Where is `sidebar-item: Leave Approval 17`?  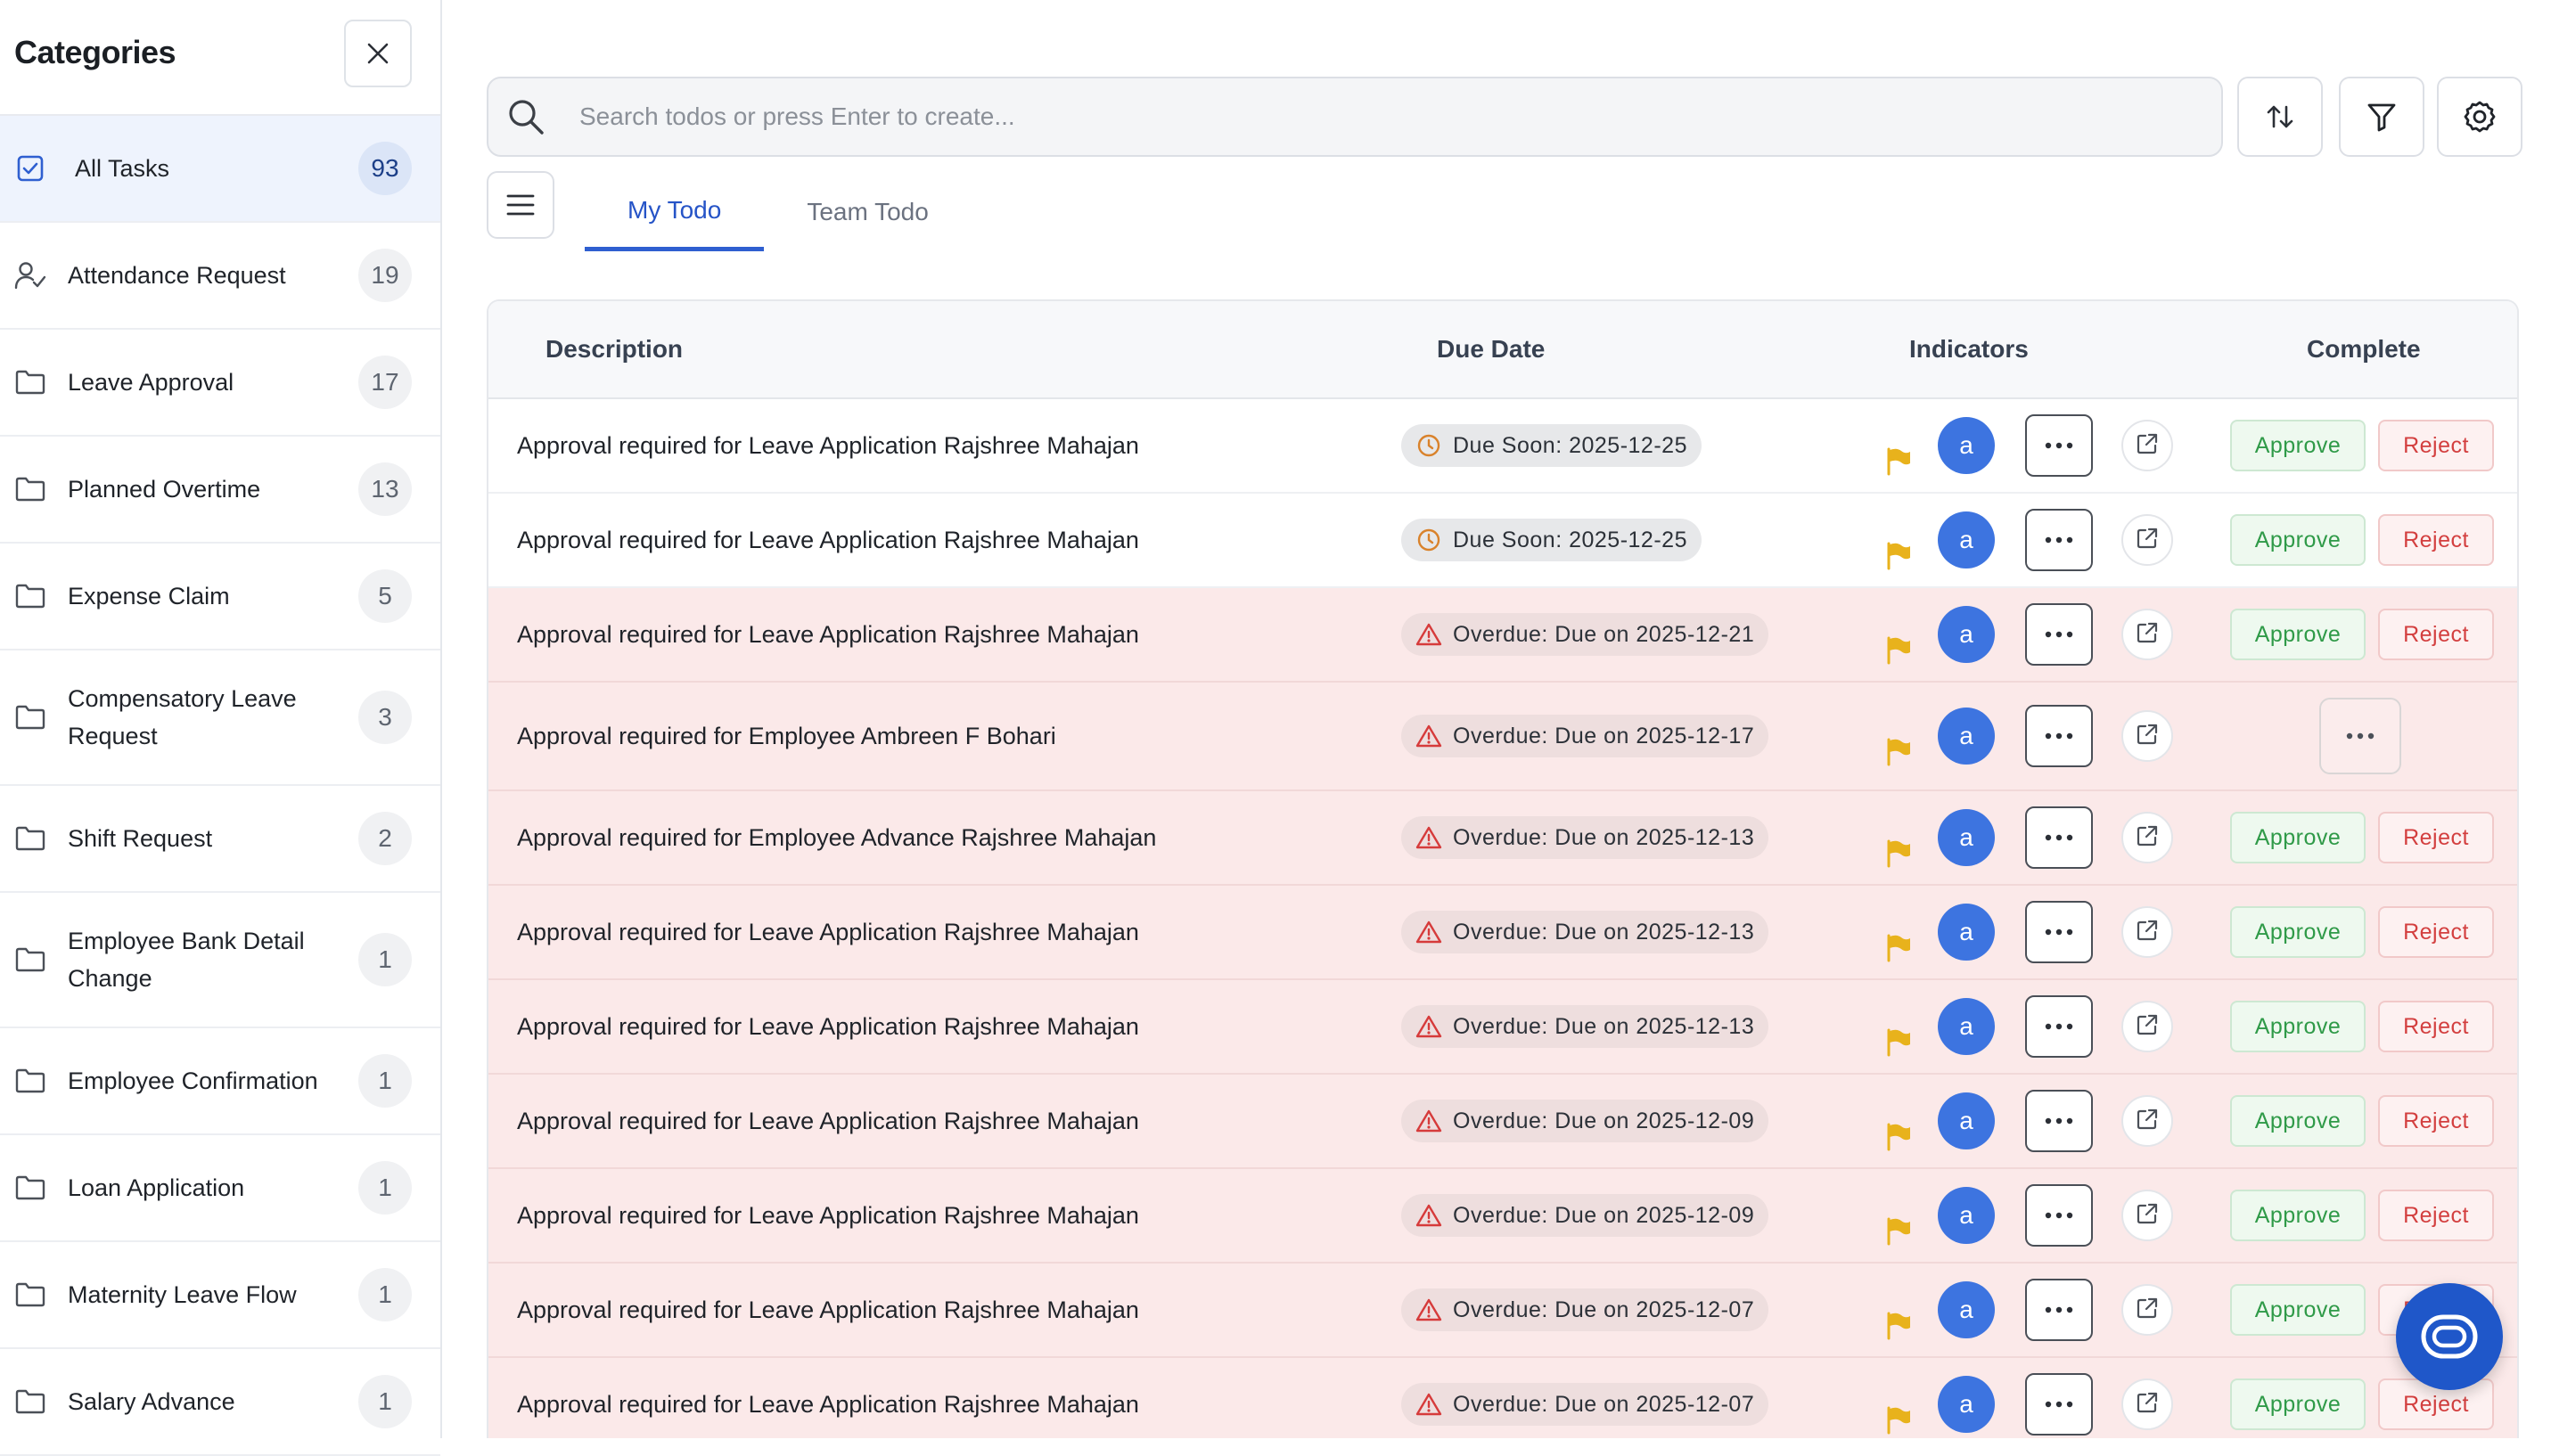
sidebar-item: Leave Approval 17 is located at coordinates (220, 383).